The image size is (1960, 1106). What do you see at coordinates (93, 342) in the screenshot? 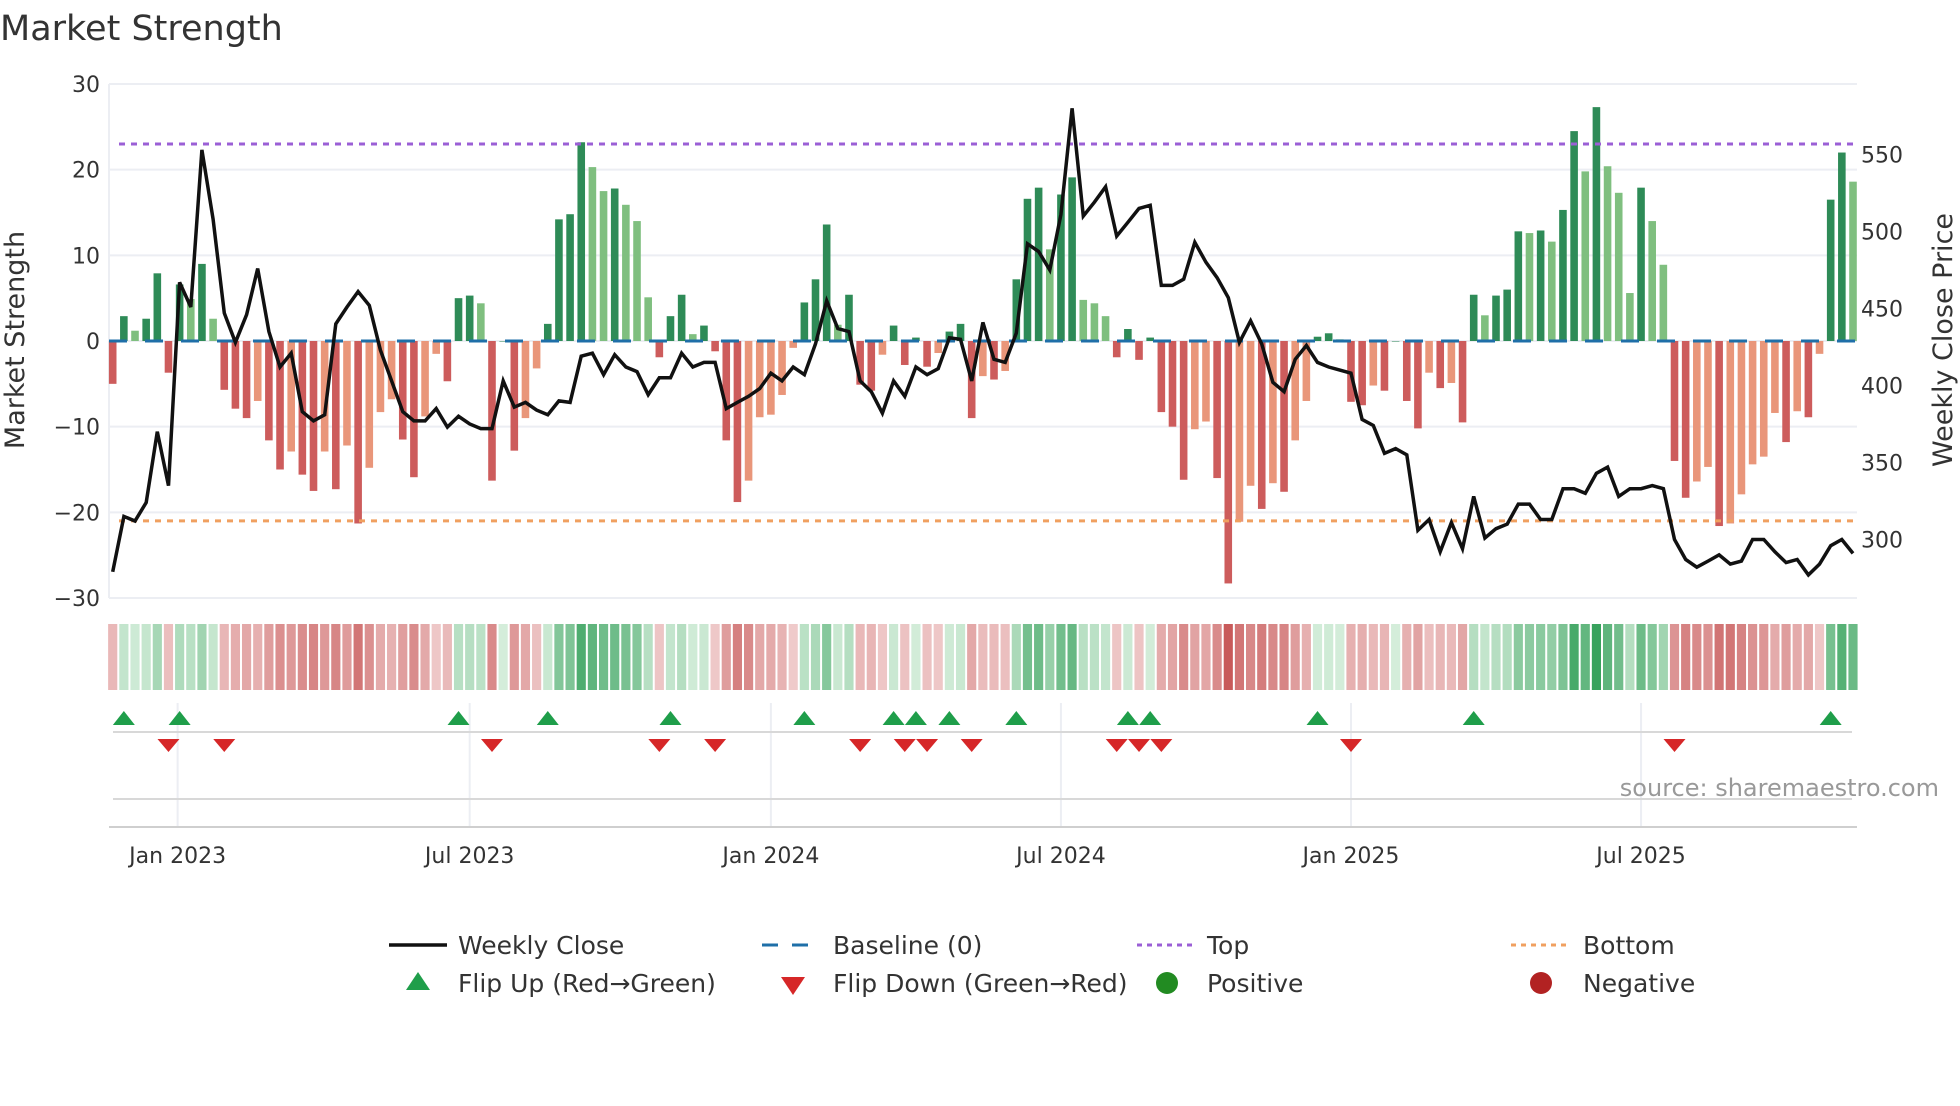
I see `y-tick-label: 0` at bounding box center [93, 342].